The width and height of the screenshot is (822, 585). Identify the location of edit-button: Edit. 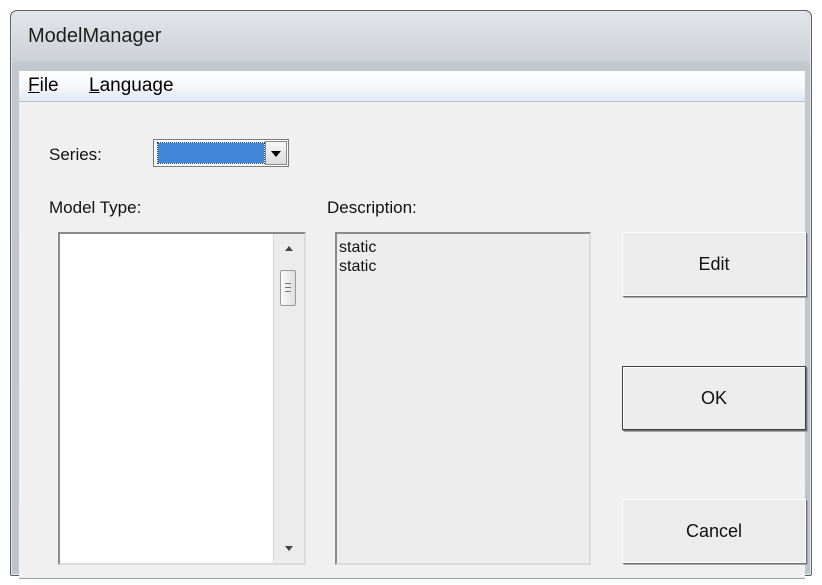
(714, 264).